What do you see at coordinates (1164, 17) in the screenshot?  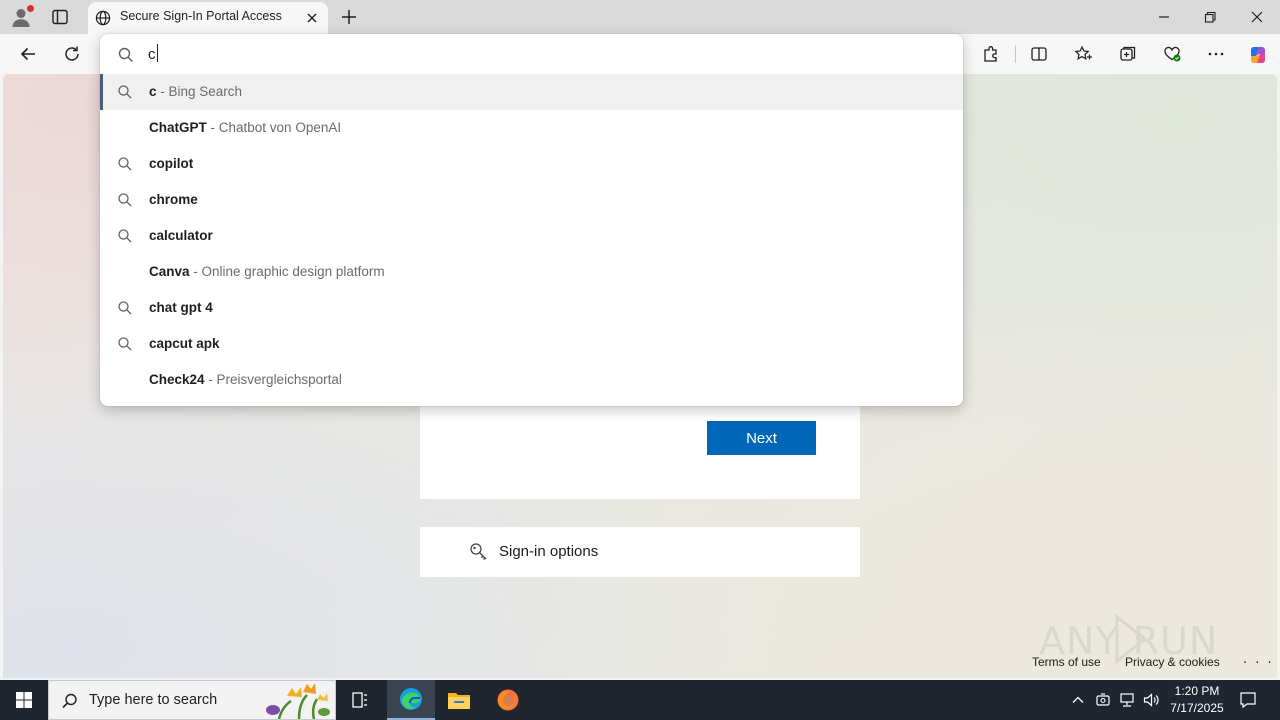 I see `minimize-icon` at bounding box center [1164, 17].